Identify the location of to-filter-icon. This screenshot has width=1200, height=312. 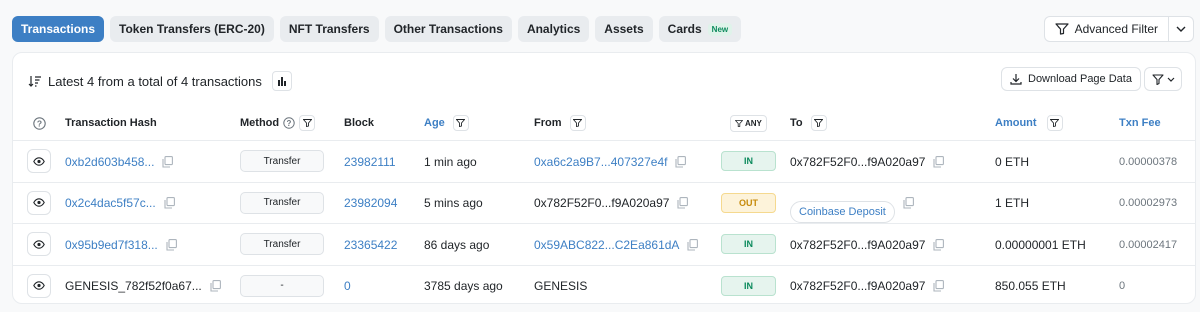
(818, 123).